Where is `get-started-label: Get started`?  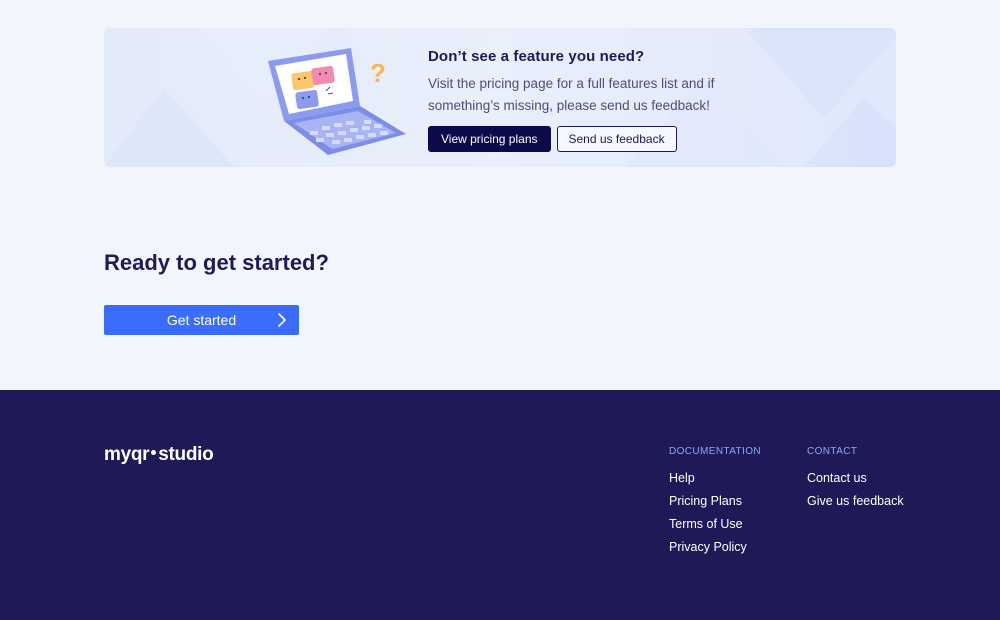
get-started-label: Get started is located at coordinates (201, 320).